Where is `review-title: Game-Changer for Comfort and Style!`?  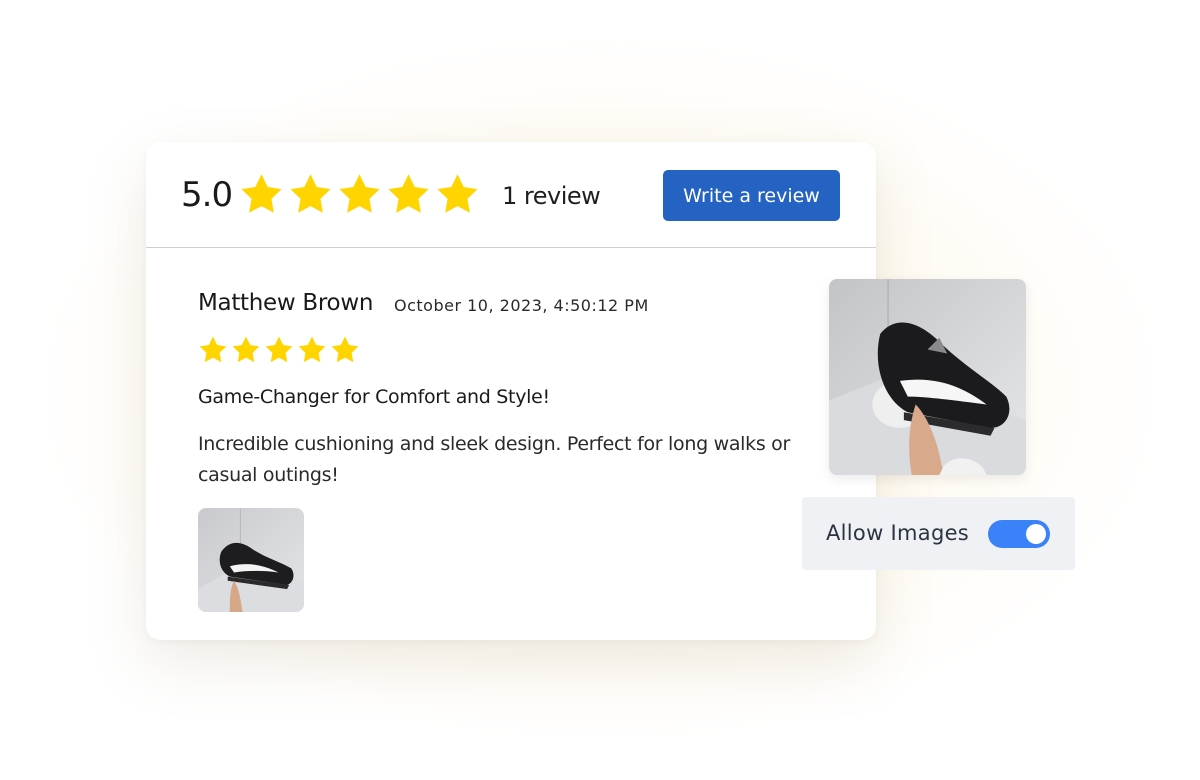
review-title: Game-Changer for Comfort and Style! is located at coordinates (374, 397).